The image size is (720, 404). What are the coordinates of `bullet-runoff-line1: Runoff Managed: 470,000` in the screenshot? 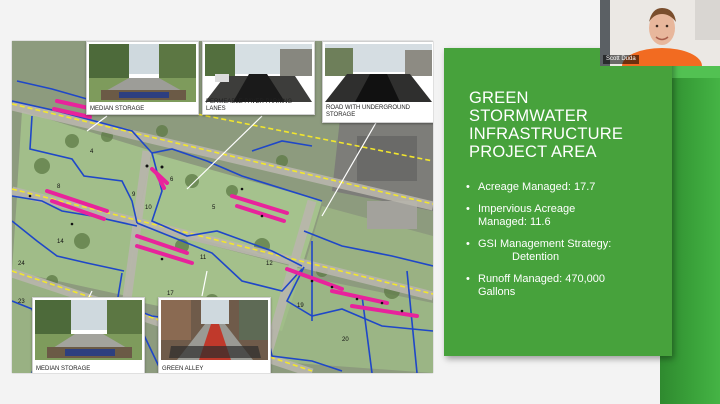 It's located at (542, 278).